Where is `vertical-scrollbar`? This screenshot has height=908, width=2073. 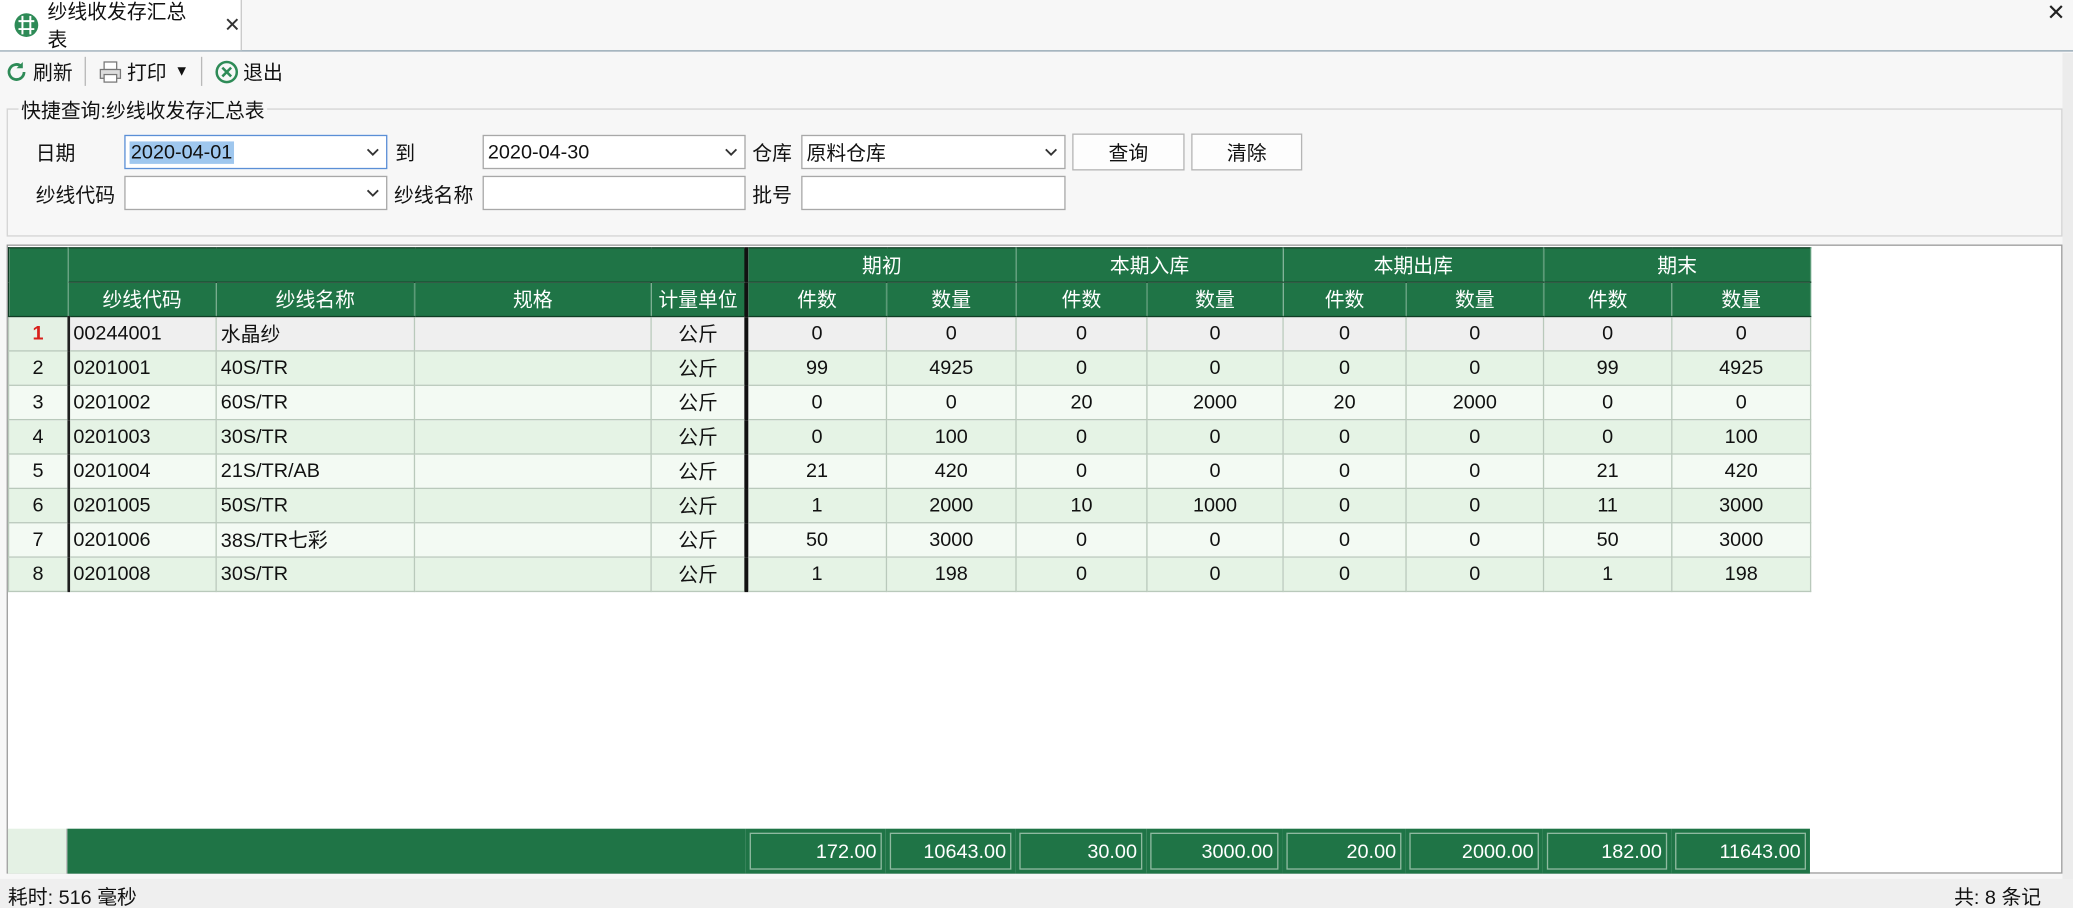
vertical-scrollbar is located at coordinates (2067, 465).